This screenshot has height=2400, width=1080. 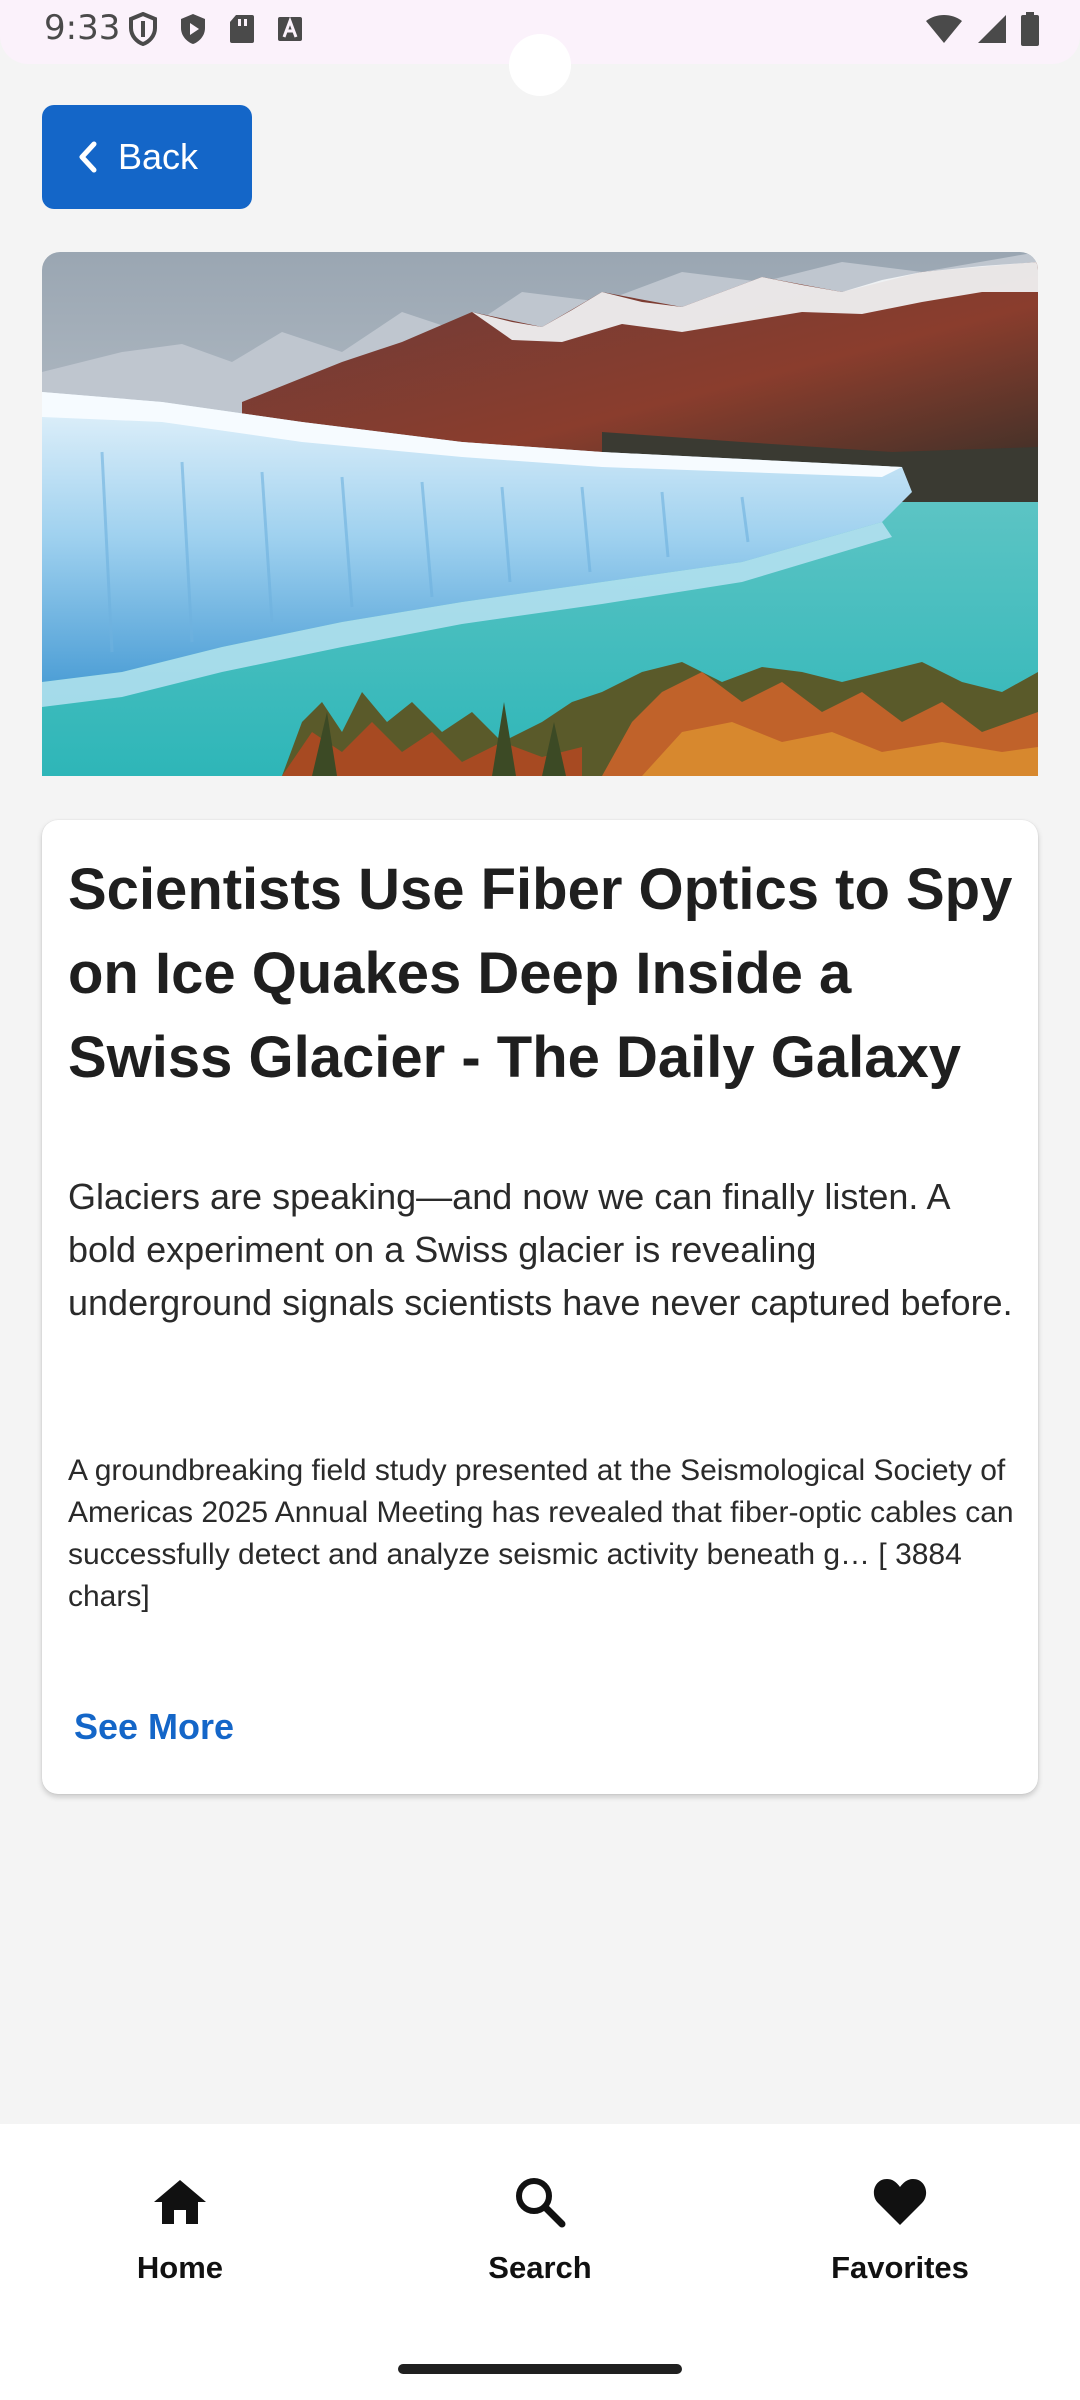 I want to click on nav-item-home: Home, so click(x=180, y=2224).